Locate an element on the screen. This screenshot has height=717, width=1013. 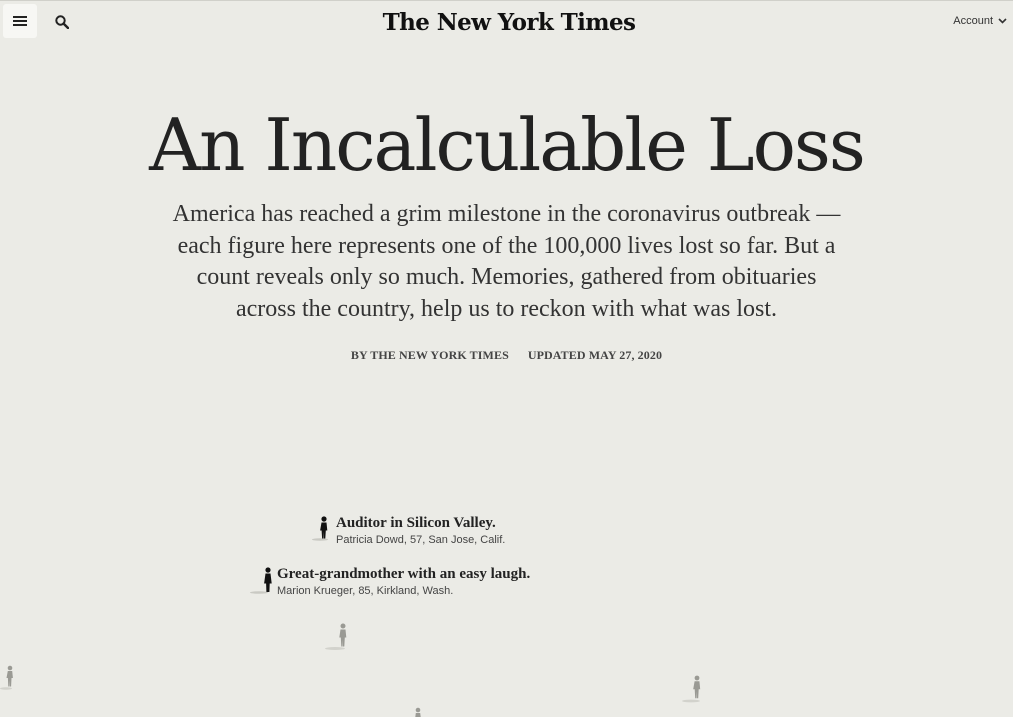
byline: BY THE NEW YORK TIMES is located at coordinates (429, 355).